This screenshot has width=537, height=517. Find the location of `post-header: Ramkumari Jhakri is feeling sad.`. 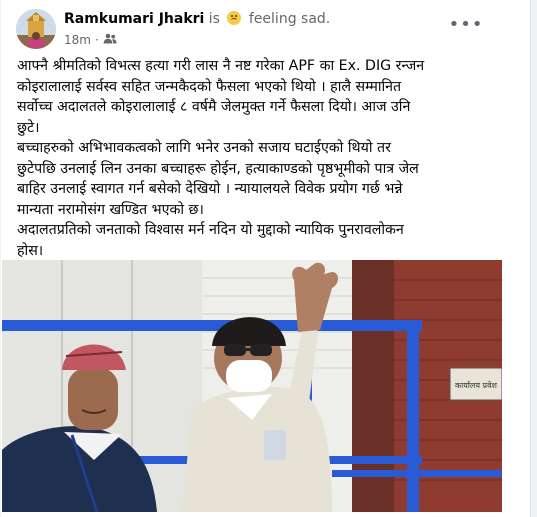

post-header: Ramkumari Jhakri is feeling sad. is located at coordinates (197, 19).